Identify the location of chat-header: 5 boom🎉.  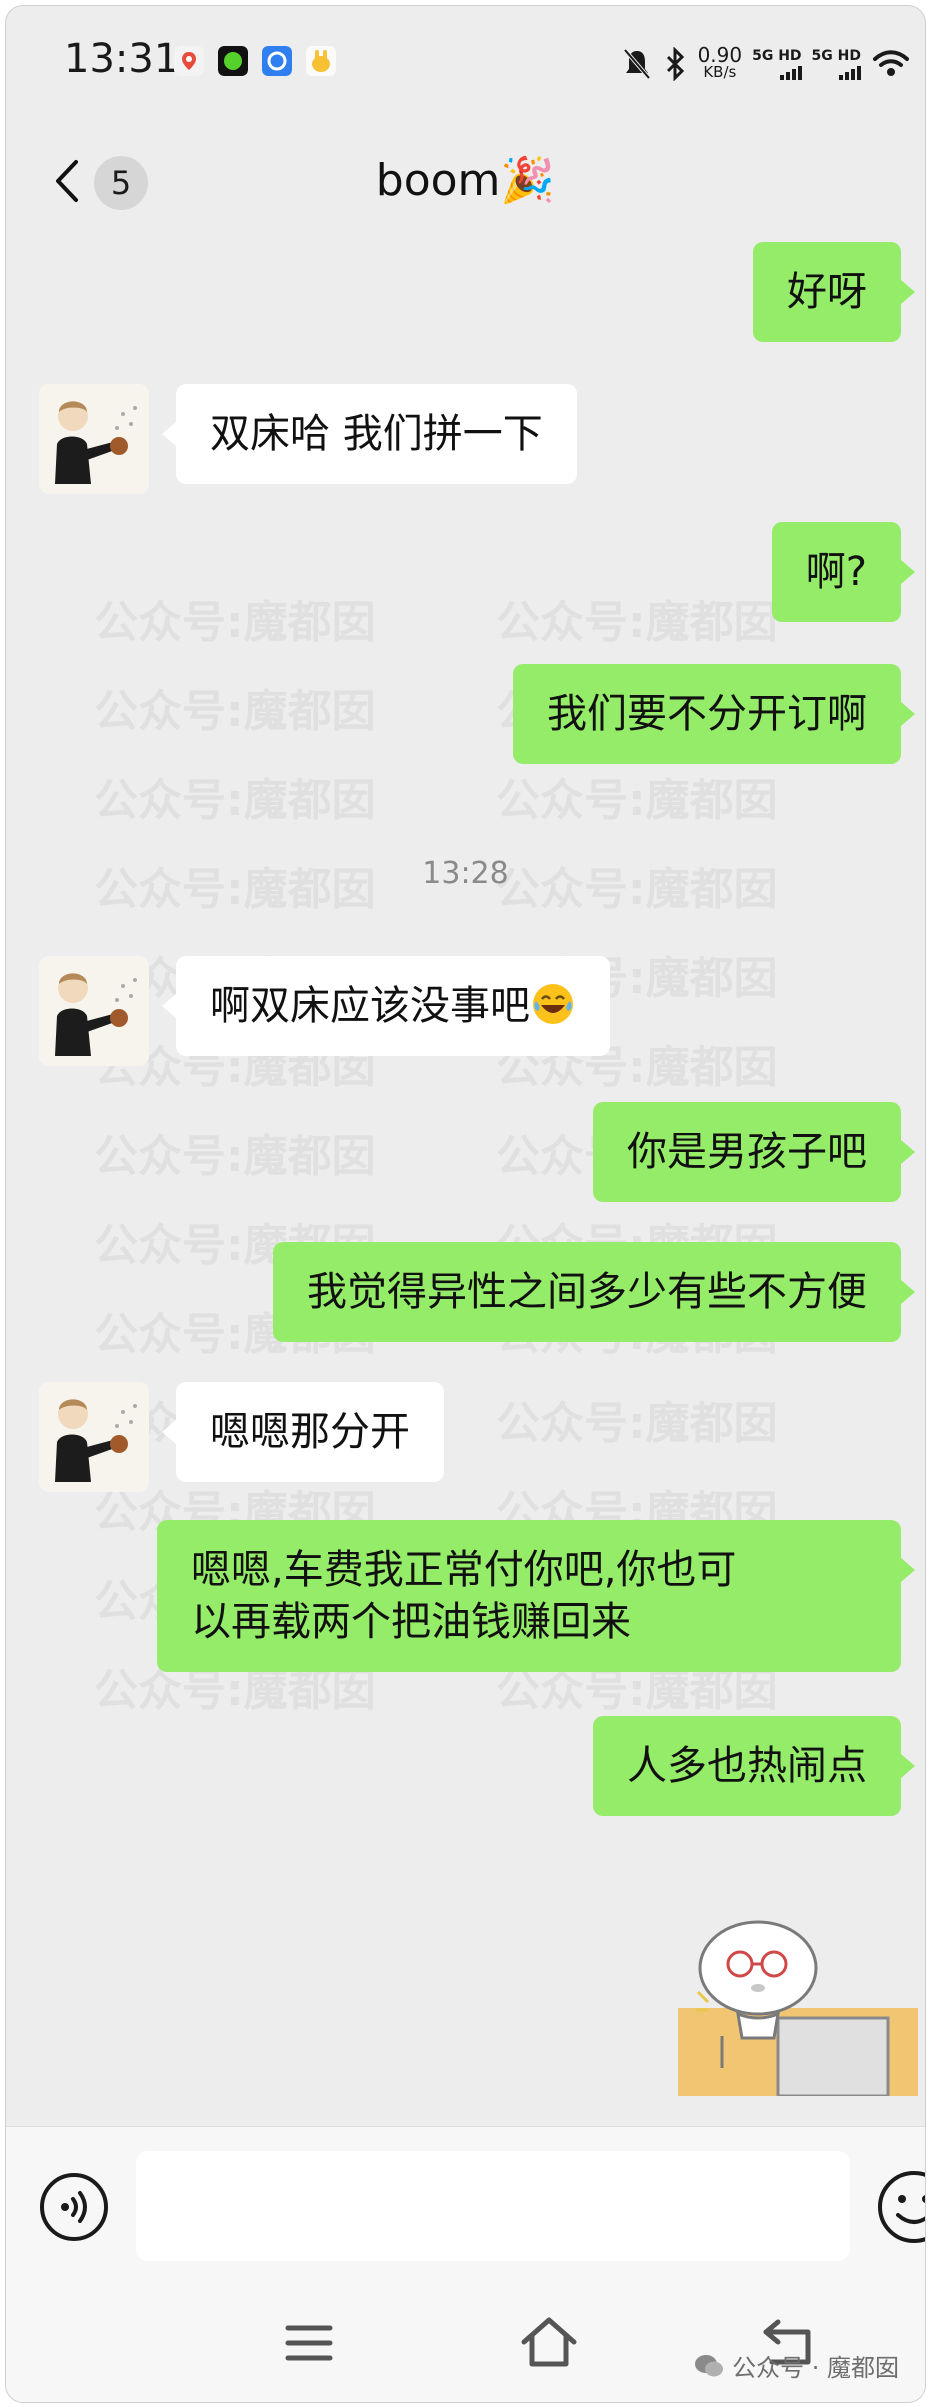
(465, 181).